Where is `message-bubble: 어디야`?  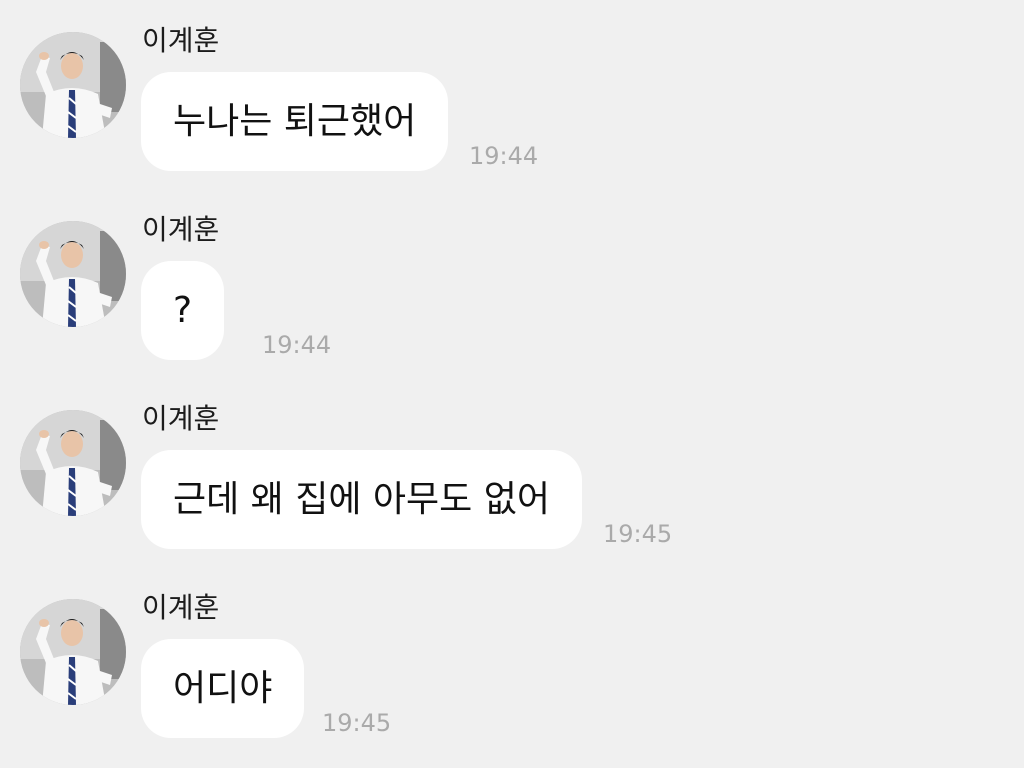 message-bubble: 어디야 is located at coordinates (223, 688).